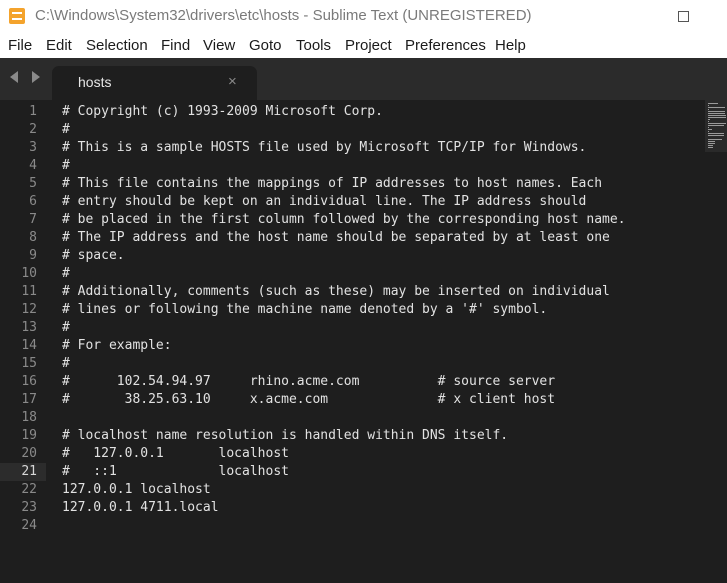  I want to click on menu-selection: Selection, so click(117, 45).